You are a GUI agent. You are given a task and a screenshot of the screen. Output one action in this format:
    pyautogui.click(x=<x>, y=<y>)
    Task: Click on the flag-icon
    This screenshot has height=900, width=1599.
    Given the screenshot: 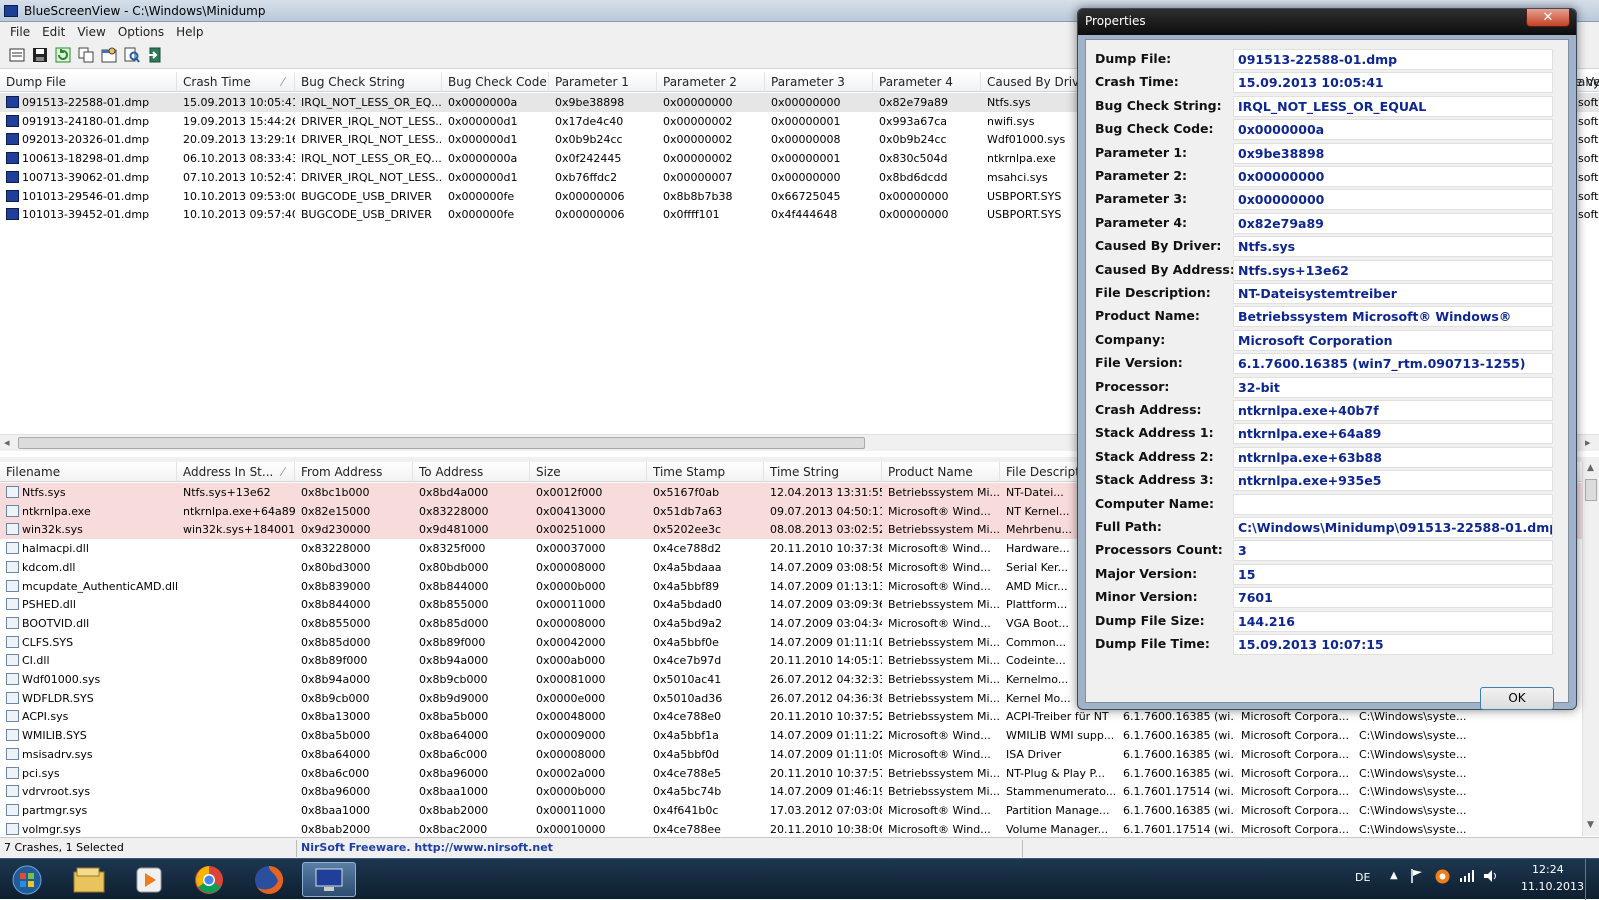 What is the action you would take?
    pyautogui.click(x=1417, y=877)
    